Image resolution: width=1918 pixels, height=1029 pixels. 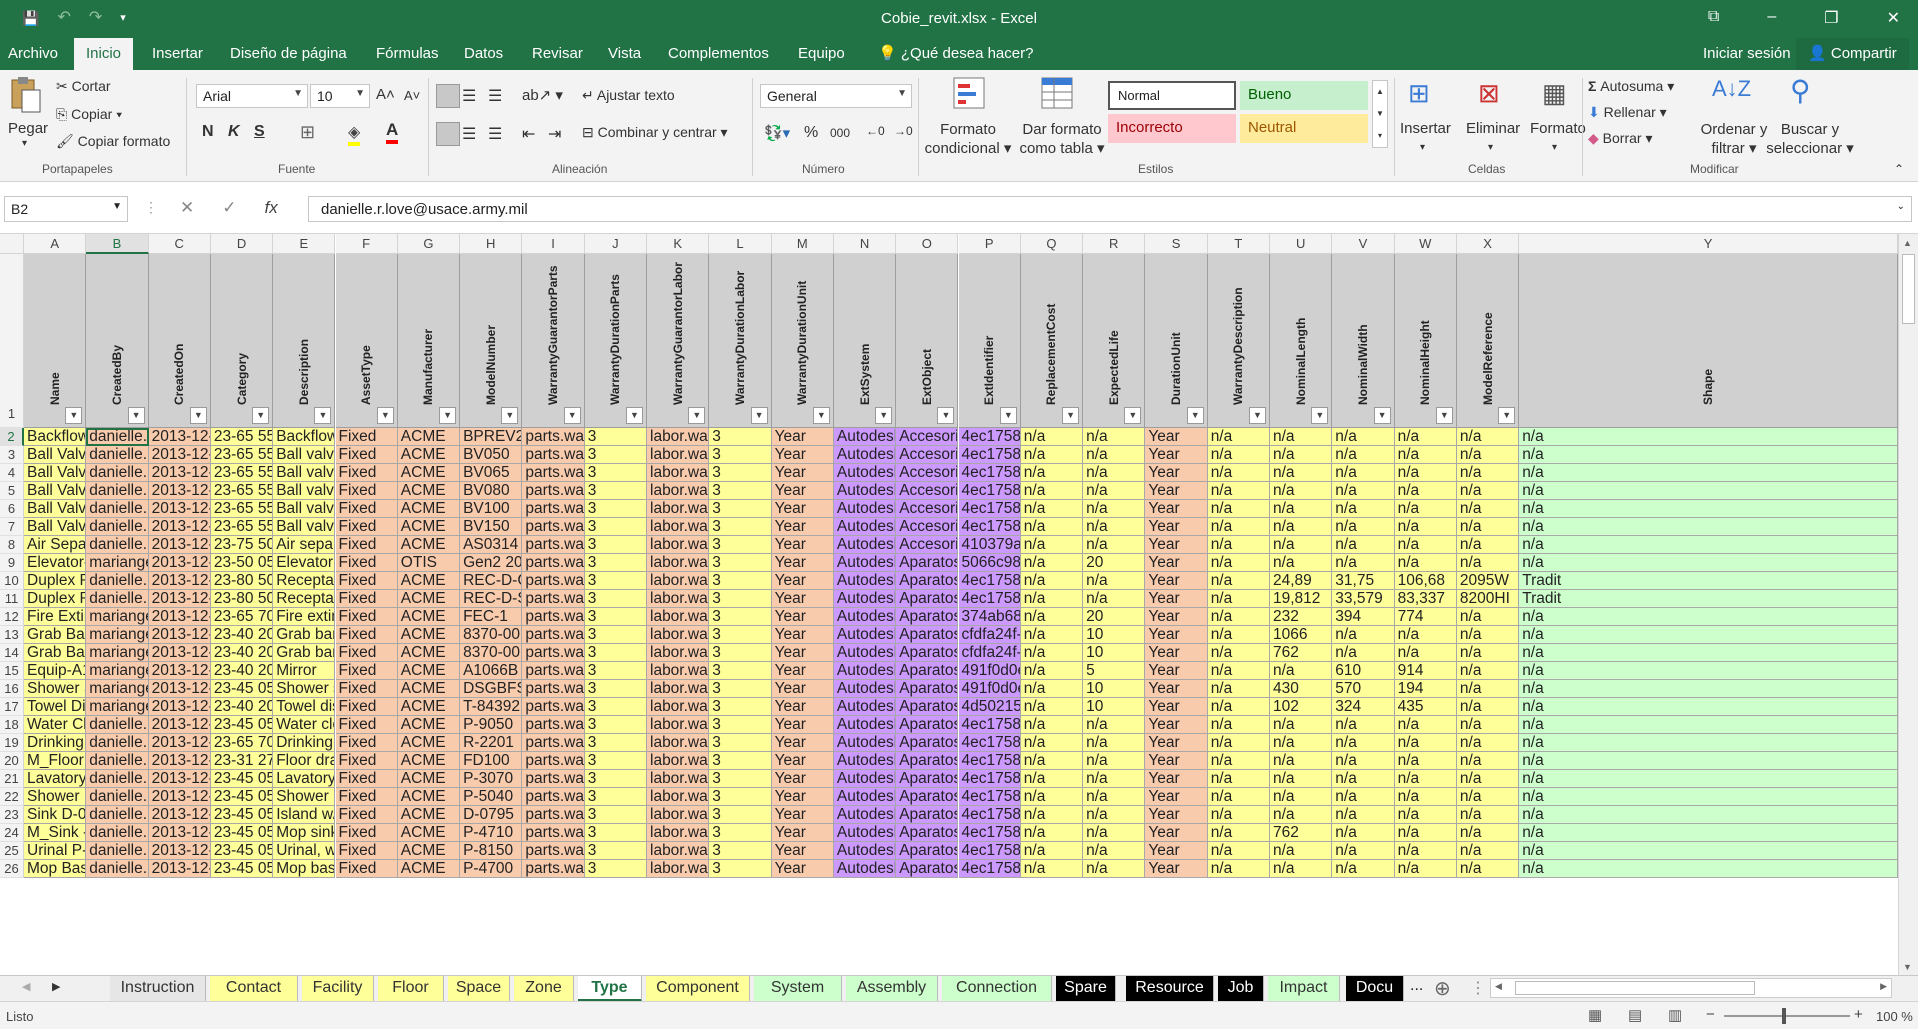 I want to click on table-cell: A1066B, so click(x=491, y=671).